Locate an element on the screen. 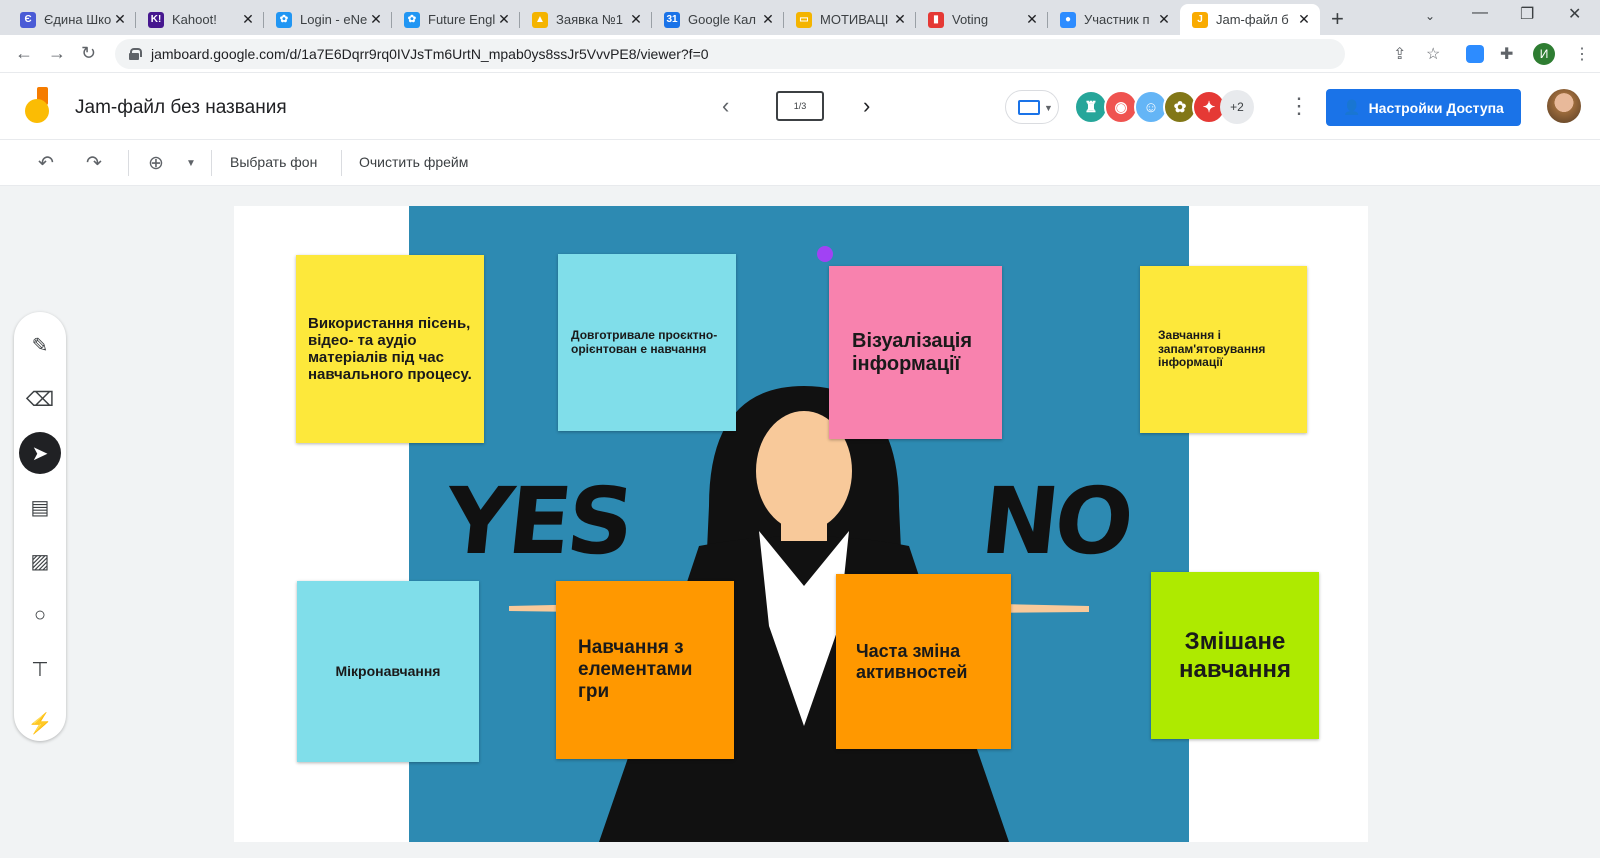 This screenshot has height=858, width=1600. account-avatar is located at coordinates (1564, 106).